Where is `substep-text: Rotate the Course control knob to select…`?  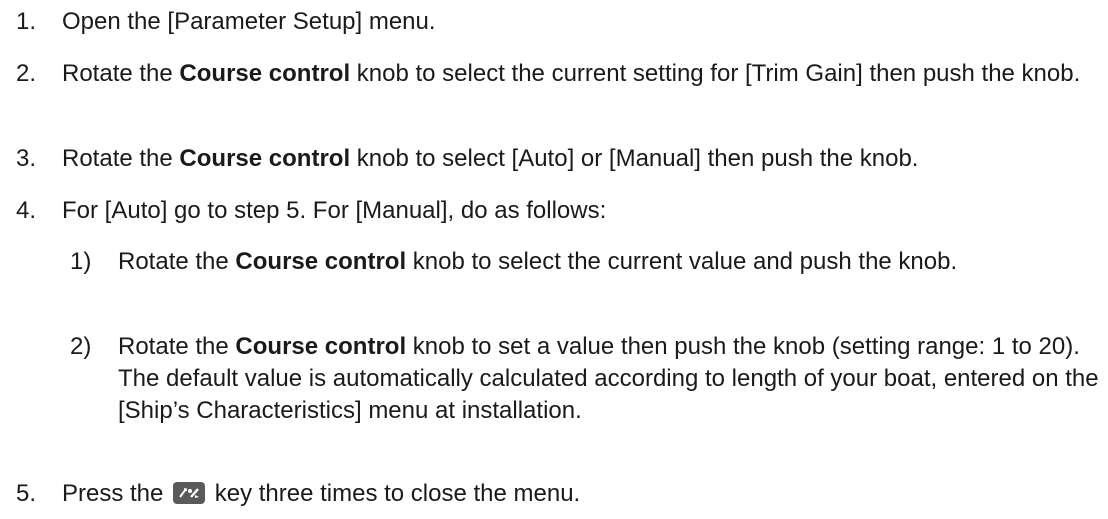 substep-text: Rotate the Course control knob to select… is located at coordinates (538, 261).